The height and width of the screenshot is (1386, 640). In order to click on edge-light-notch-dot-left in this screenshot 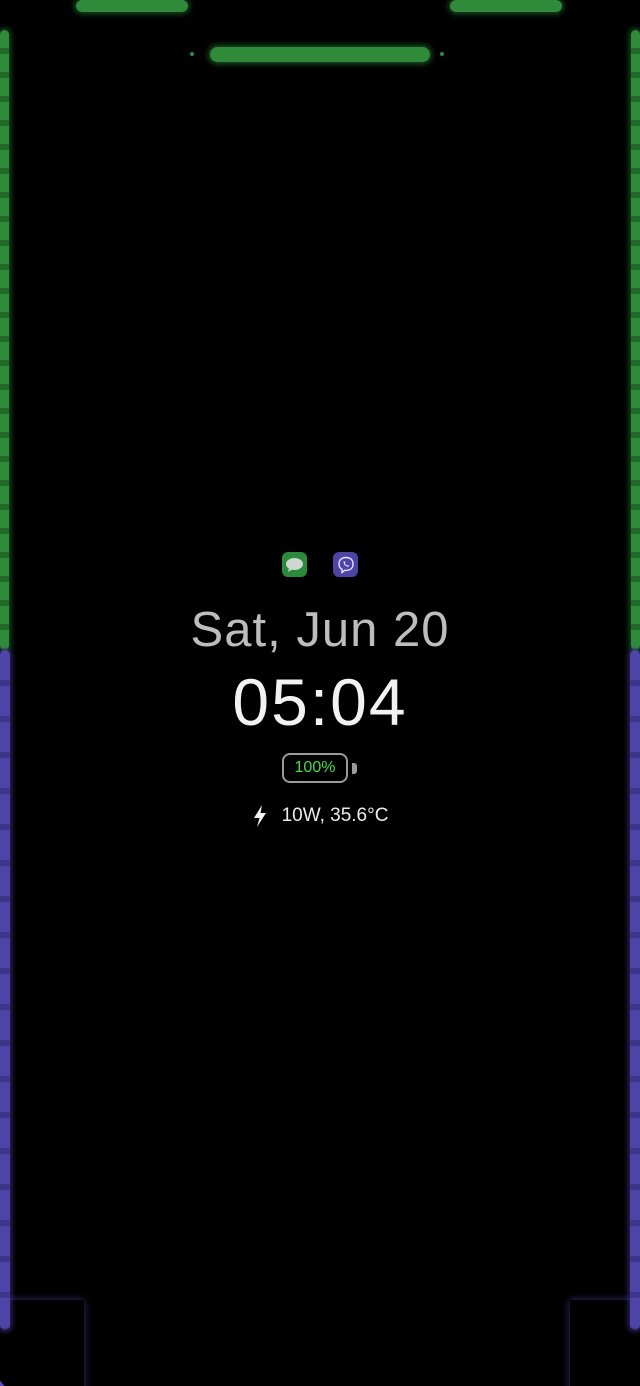, I will do `click(192, 54)`.